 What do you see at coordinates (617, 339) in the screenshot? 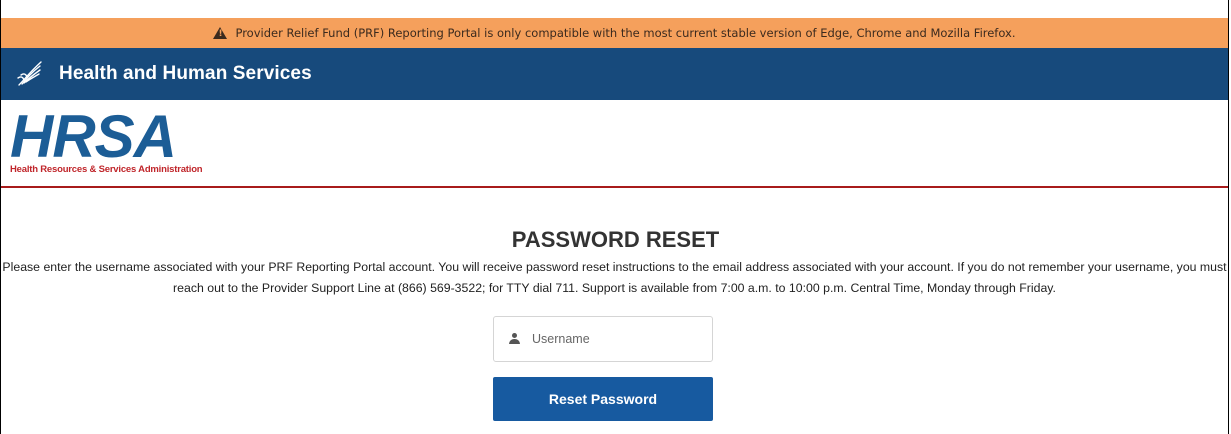
I see `username-input` at bounding box center [617, 339].